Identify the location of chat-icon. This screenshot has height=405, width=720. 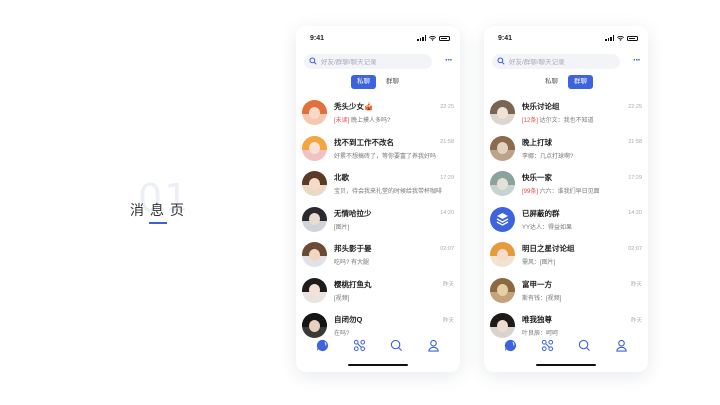
(322, 345).